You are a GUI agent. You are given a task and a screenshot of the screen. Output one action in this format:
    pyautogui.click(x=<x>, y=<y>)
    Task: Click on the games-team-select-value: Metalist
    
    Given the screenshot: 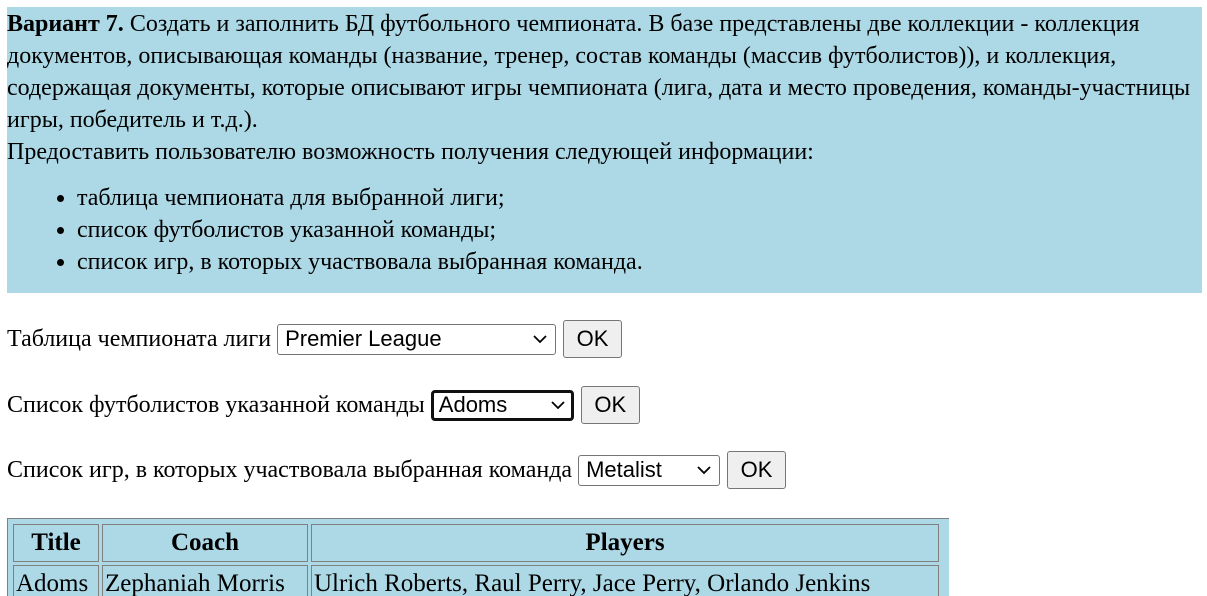 What is the action you would take?
    pyautogui.click(x=624, y=469)
    